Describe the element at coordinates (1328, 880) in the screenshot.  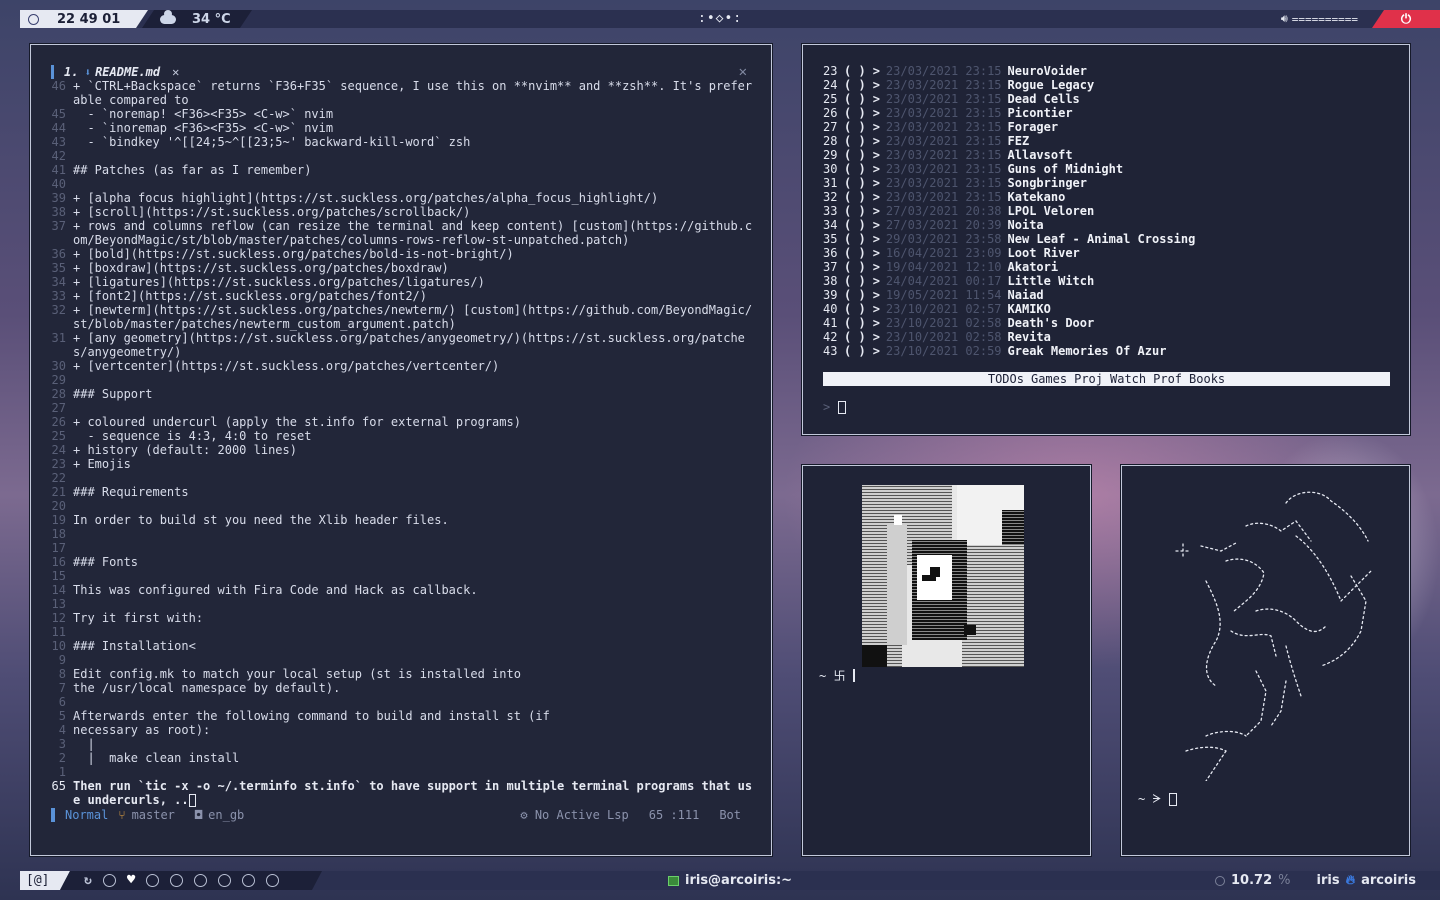
I see `user-name: iris` at that location.